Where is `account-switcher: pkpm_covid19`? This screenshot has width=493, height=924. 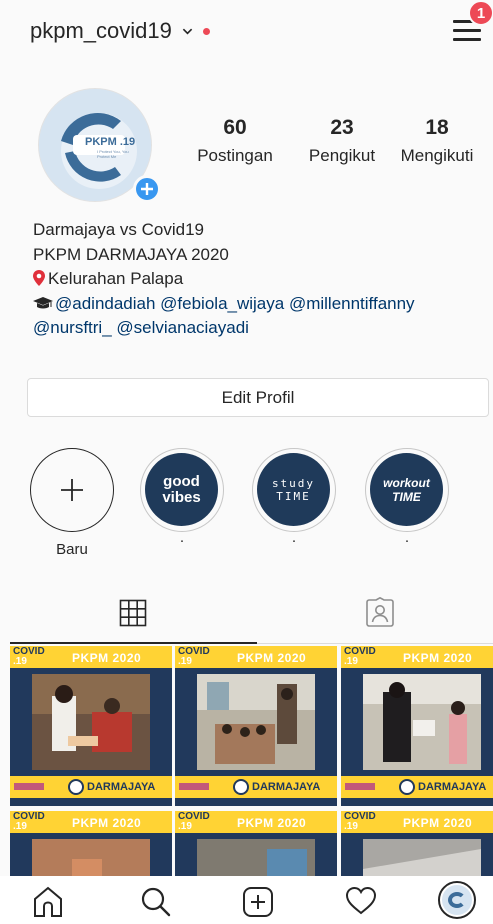
account-switcher: pkpm_covid19 is located at coordinates (120, 31).